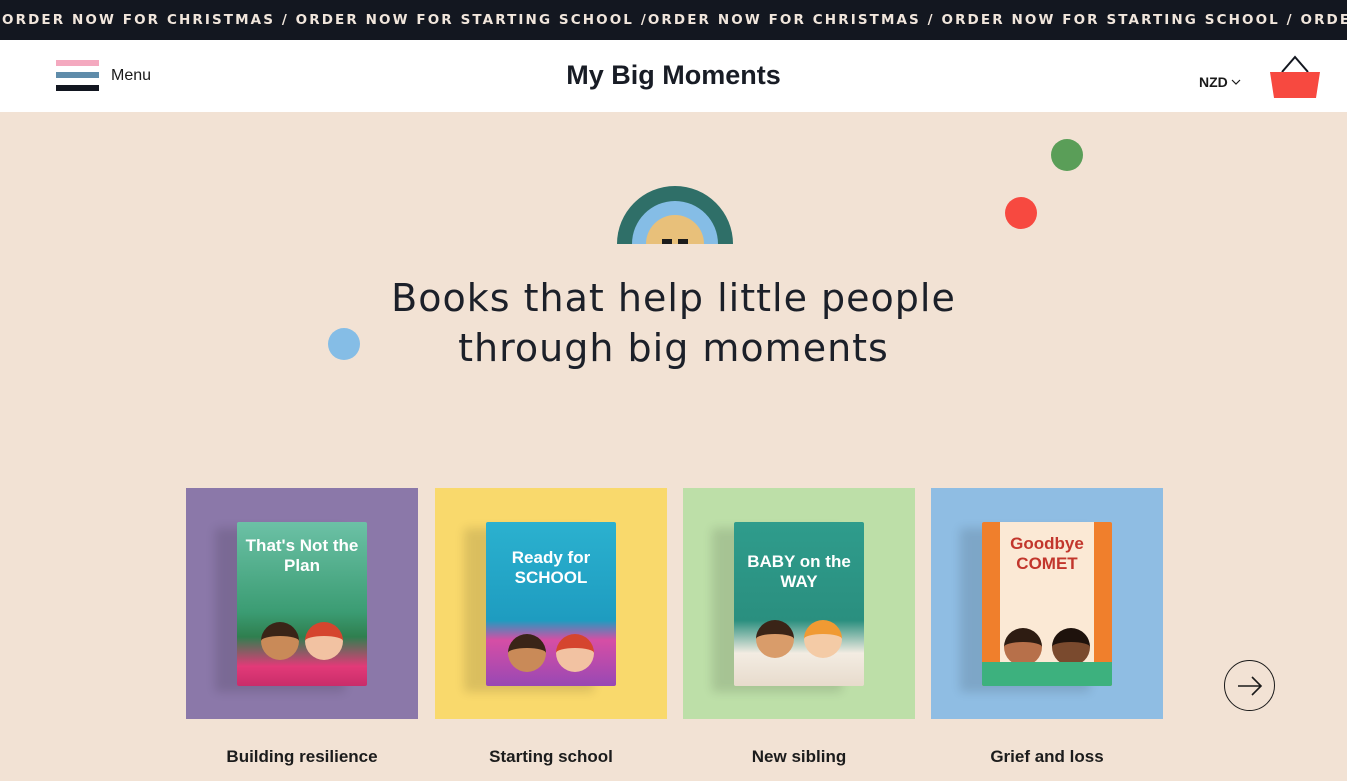 The height and width of the screenshot is (781, 1347). Describe the element at coordinates (673, 348) in the screenshot. I see `hero-line-2: through big moments` at that location.